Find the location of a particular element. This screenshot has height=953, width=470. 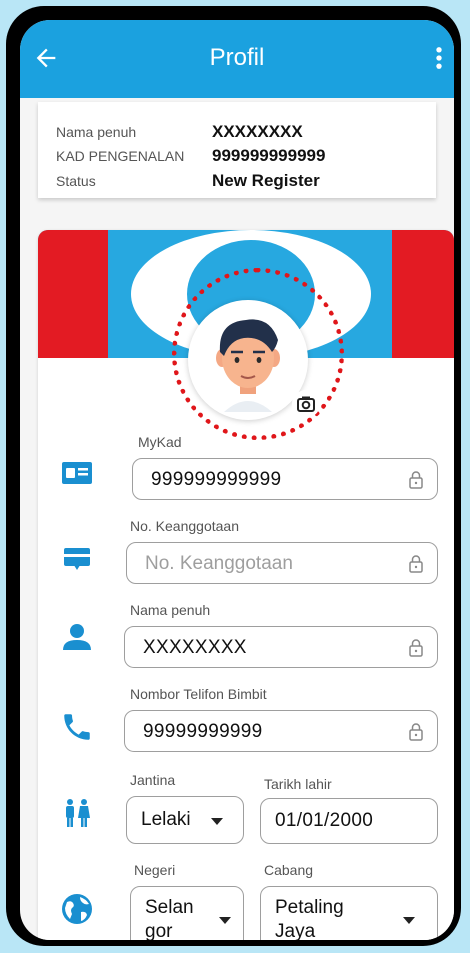

page-title: Profil is located at coordinates (237, 57).